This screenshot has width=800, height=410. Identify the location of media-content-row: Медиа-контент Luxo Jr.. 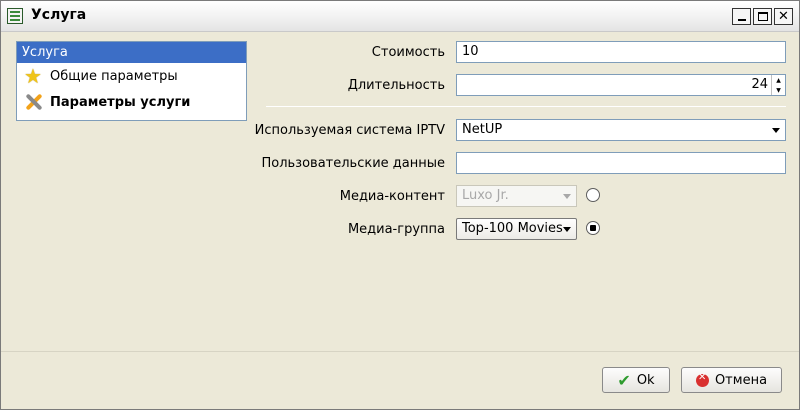
(518, 197).